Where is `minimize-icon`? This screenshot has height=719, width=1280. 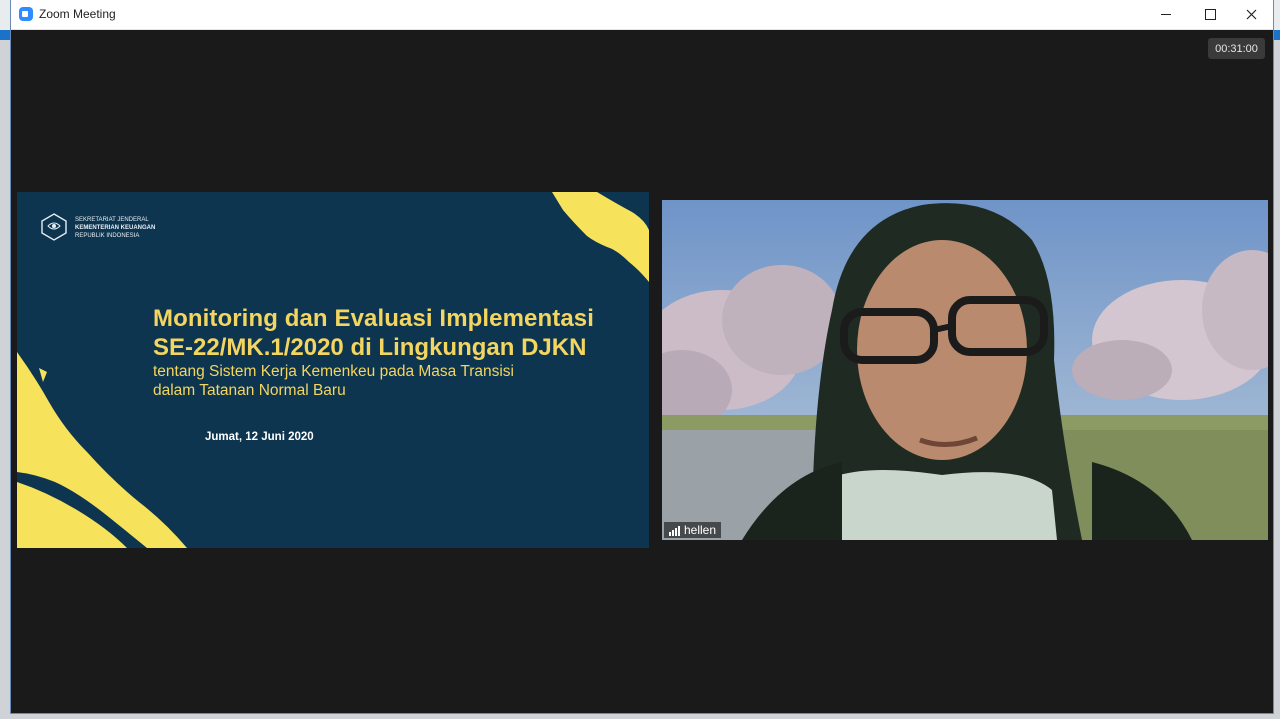 minimize-icon is located at coordinates (1166, 14).